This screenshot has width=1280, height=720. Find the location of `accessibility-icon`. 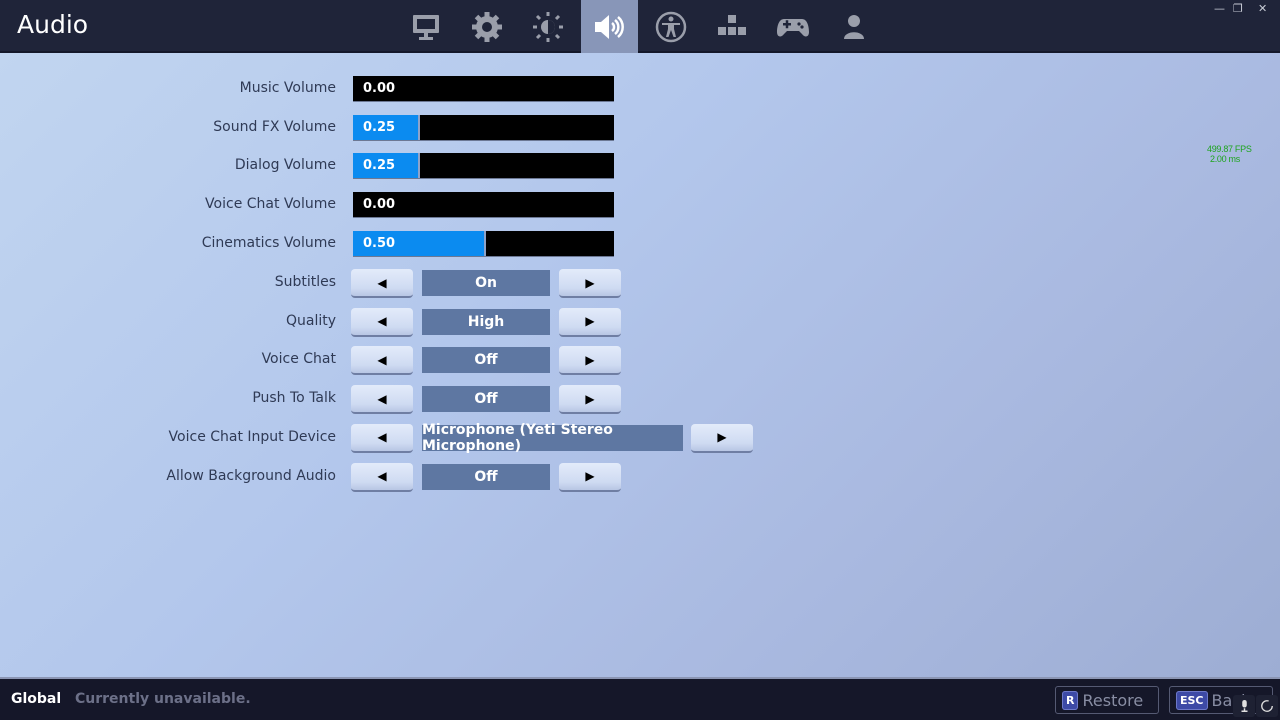

accessibility-icon is located at coordinates (670, 26).